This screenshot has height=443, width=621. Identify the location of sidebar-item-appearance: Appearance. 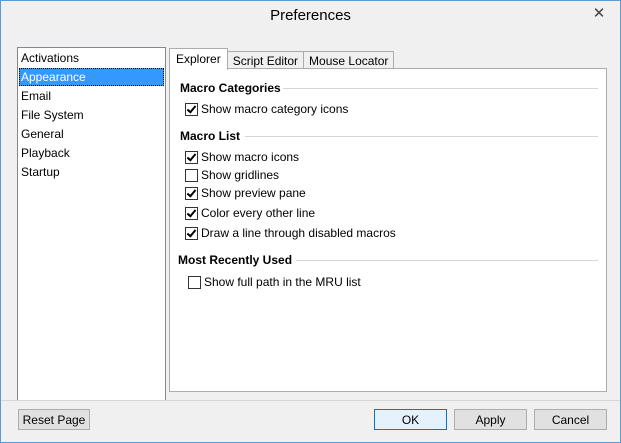
(91, 77).